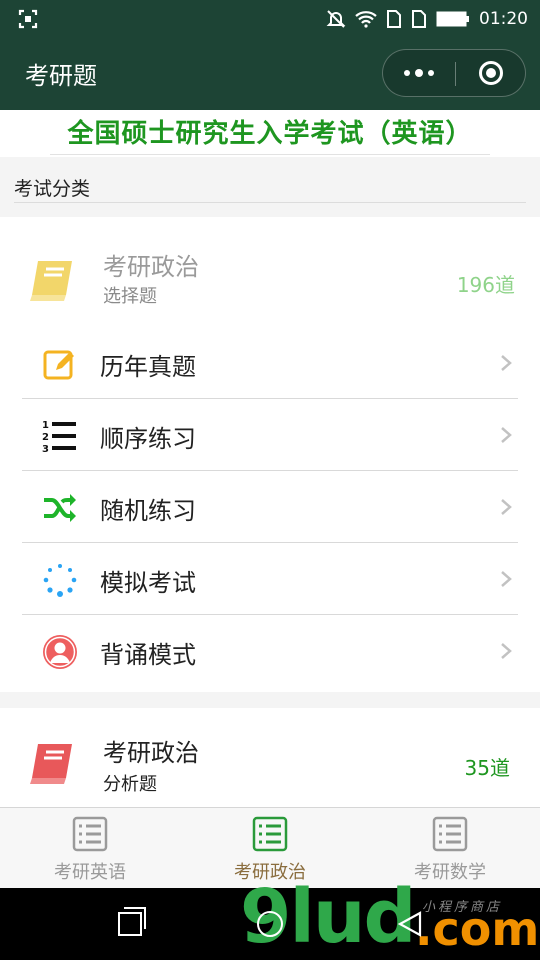 Image resolution: width=540 pixels, height=960 pixels. What do you see at coordinates (61, 76) in the screenshot?
I see `page-title: 考研题` at bounding box center [61, 76].